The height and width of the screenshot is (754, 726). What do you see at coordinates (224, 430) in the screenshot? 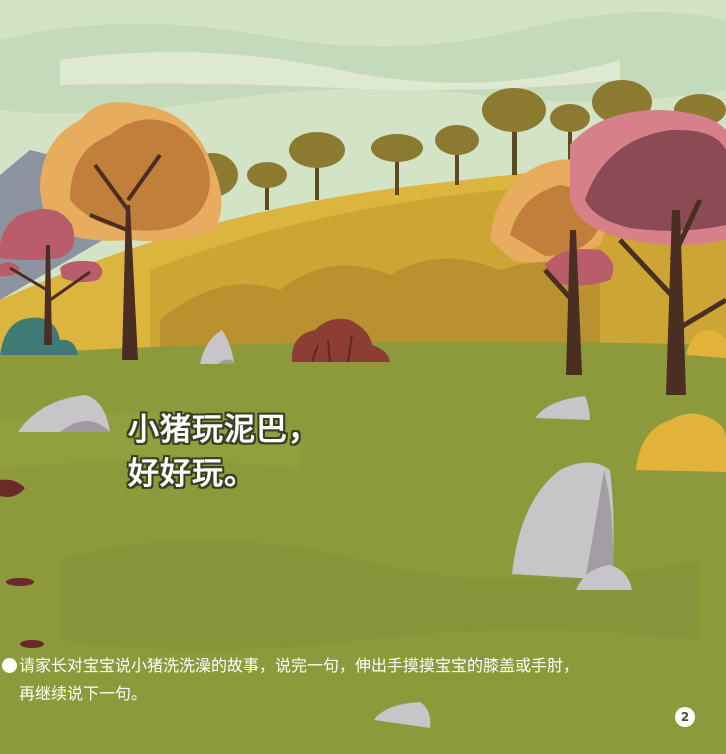
I see `story-line-1: 小猪玩泥巴，` at bounding box center [224, 430].